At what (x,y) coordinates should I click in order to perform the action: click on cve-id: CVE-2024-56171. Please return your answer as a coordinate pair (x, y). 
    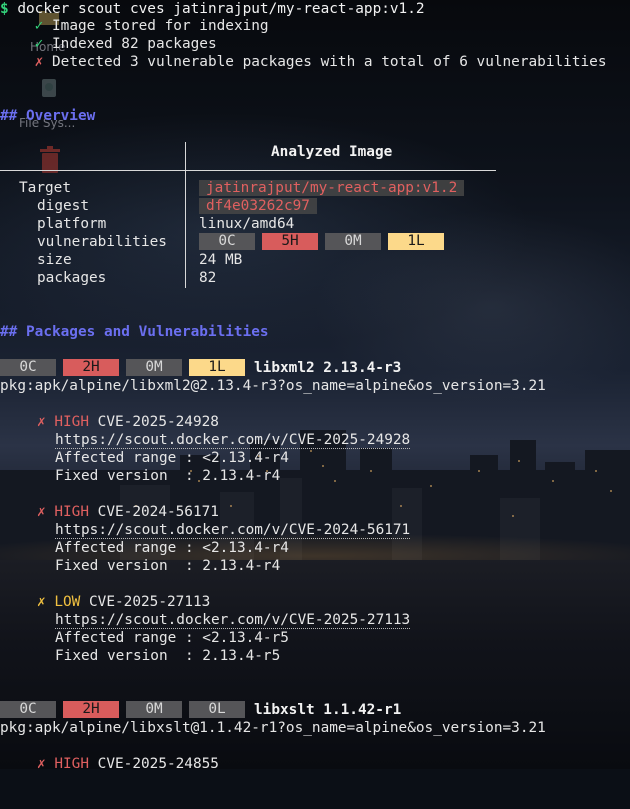
    Looking at the image, I should click on (158, 512).